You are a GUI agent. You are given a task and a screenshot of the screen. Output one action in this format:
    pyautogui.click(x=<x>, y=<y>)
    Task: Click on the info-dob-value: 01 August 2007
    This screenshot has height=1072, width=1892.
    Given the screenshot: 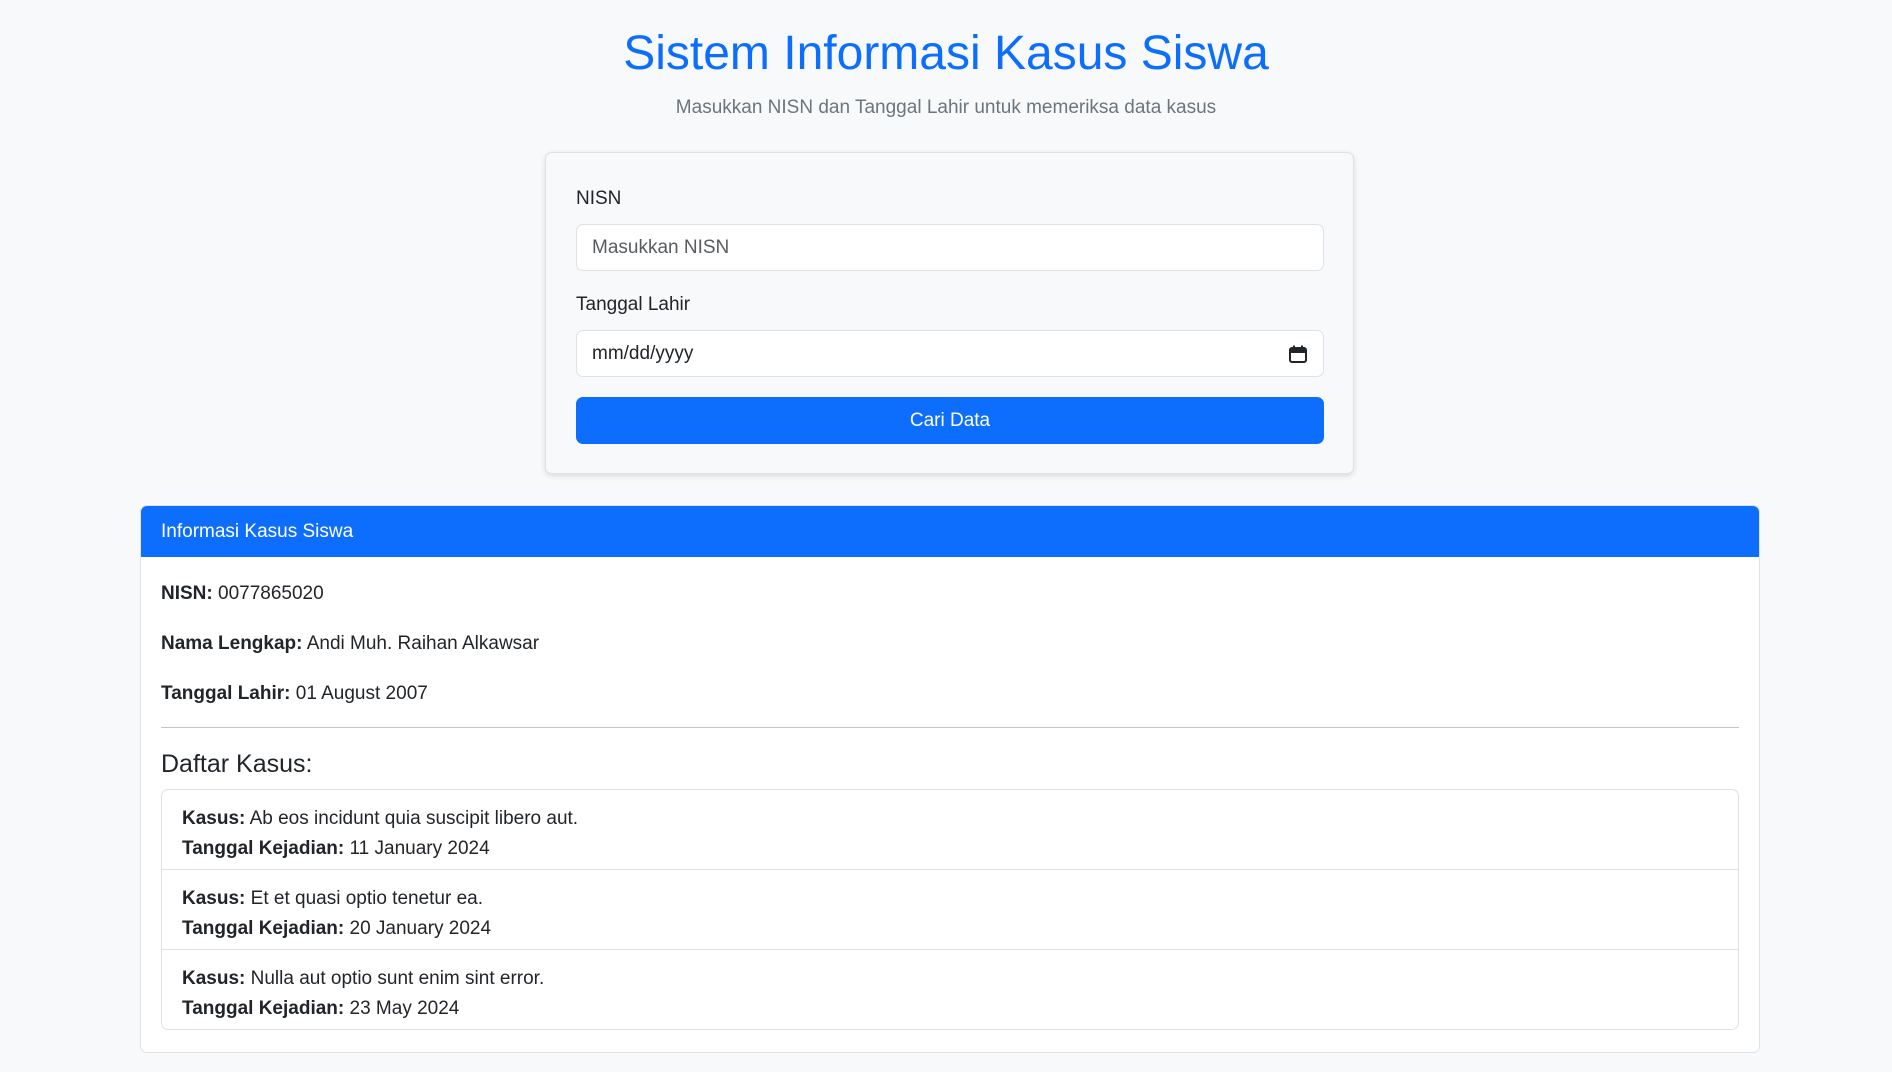 What is the action you would take?
    pyautogui.click(x=361, y=693)
    